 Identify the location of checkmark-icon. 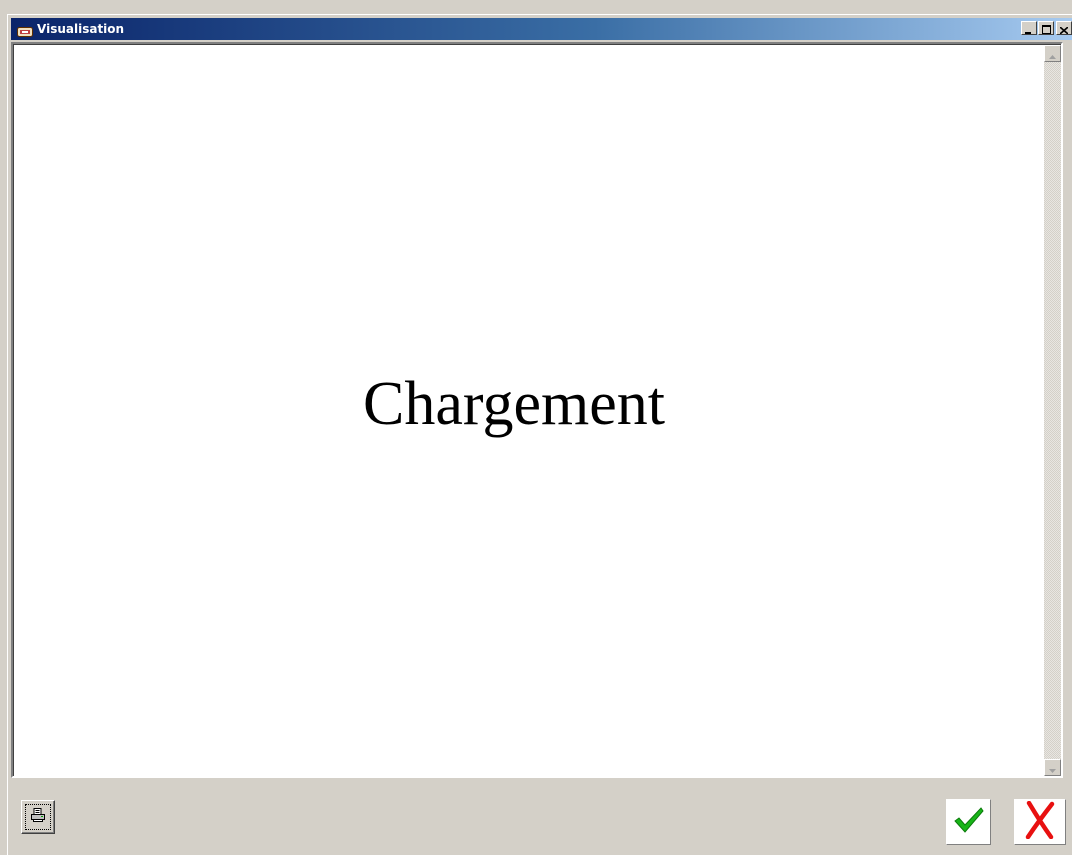
(969, 822).